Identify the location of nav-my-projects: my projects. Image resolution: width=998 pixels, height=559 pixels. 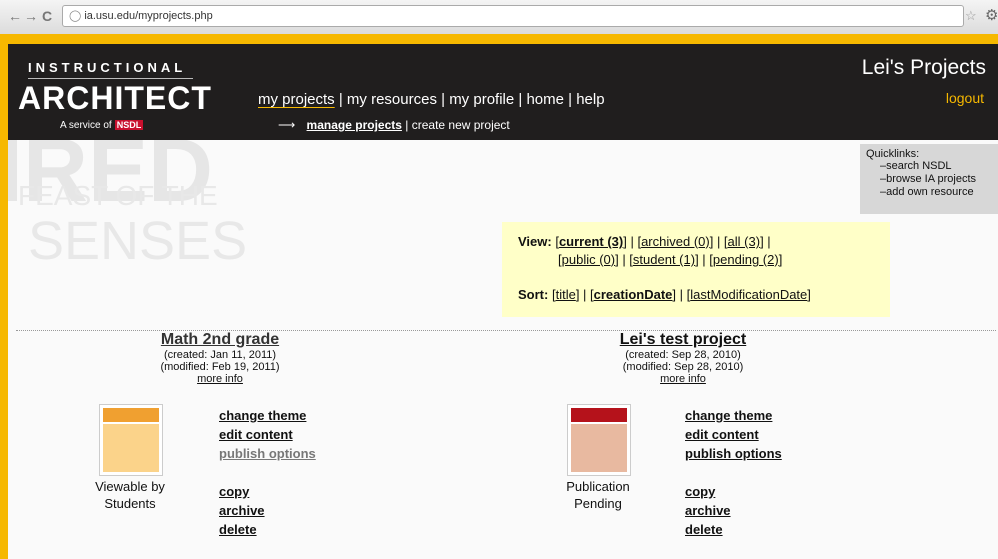
(296, 99).